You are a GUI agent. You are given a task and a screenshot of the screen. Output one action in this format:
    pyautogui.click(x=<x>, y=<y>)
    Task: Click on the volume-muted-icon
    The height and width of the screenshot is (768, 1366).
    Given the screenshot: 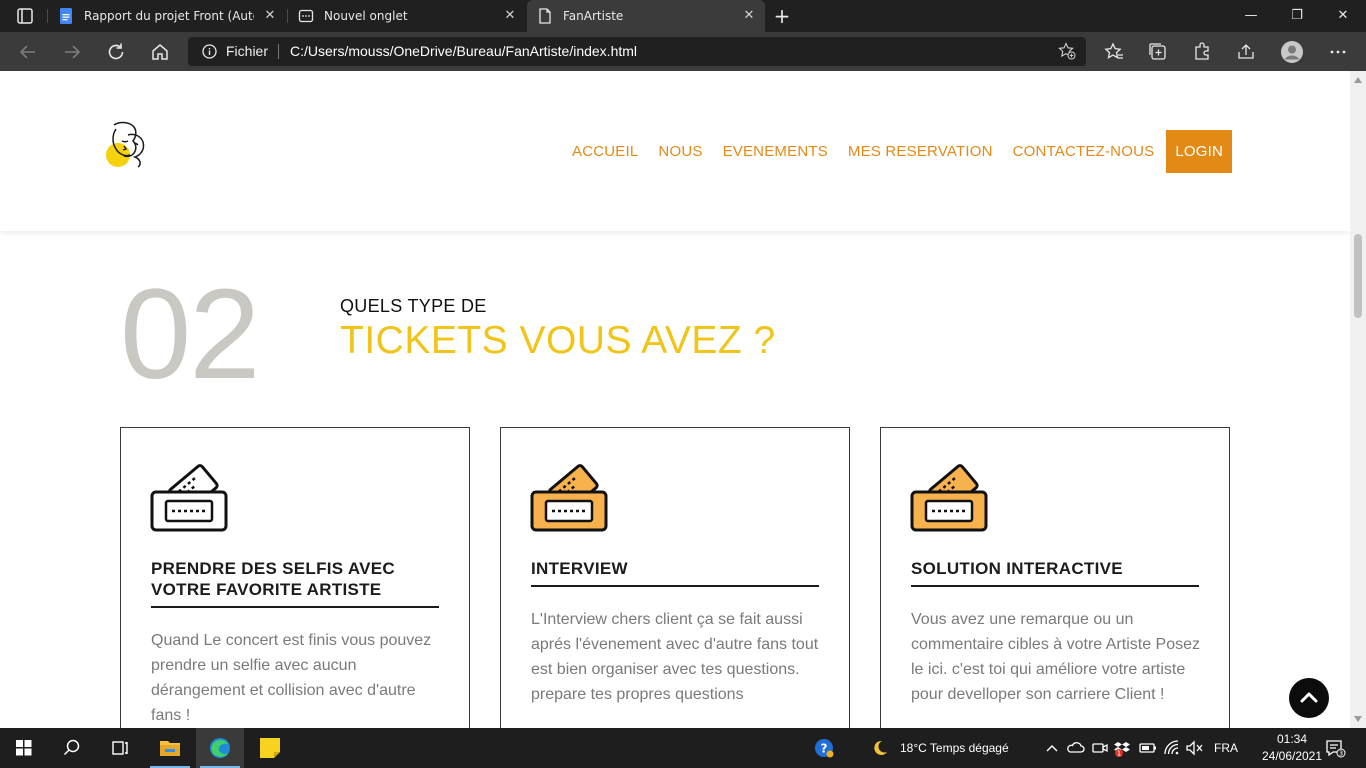 What is the action you would take?
    pyautogui.click(x=1194, y=748)
    